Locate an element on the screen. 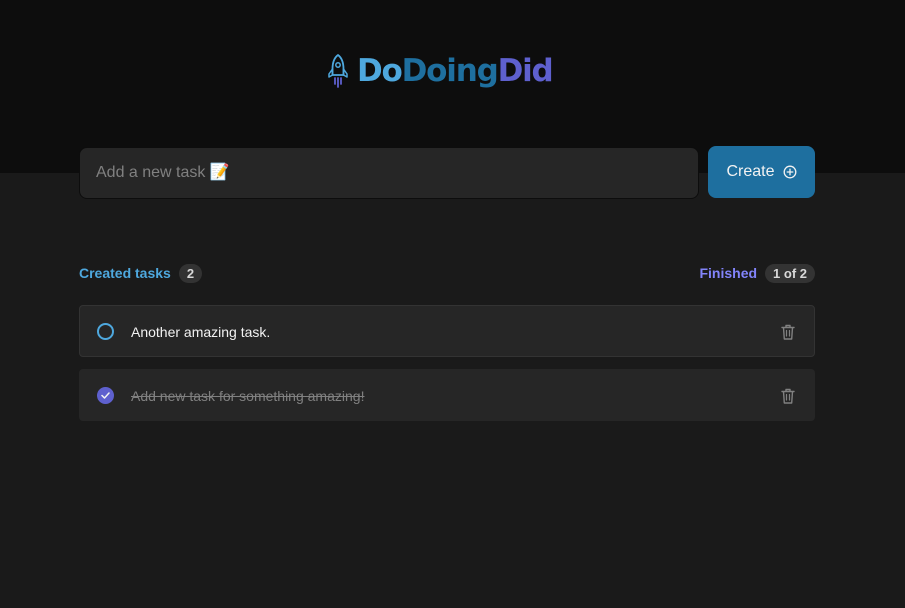 This screenshot has height=608, width=905. new-task-form: Create is located at coordinates (447, 172).